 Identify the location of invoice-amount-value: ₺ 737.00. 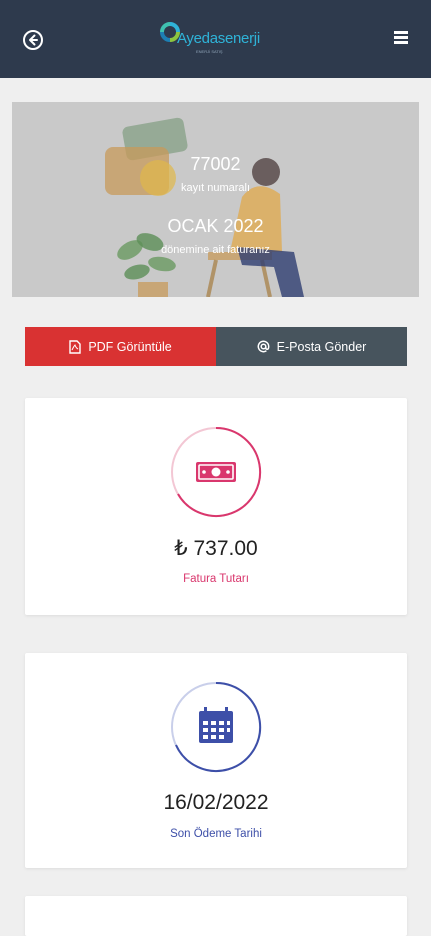
(216, 548).